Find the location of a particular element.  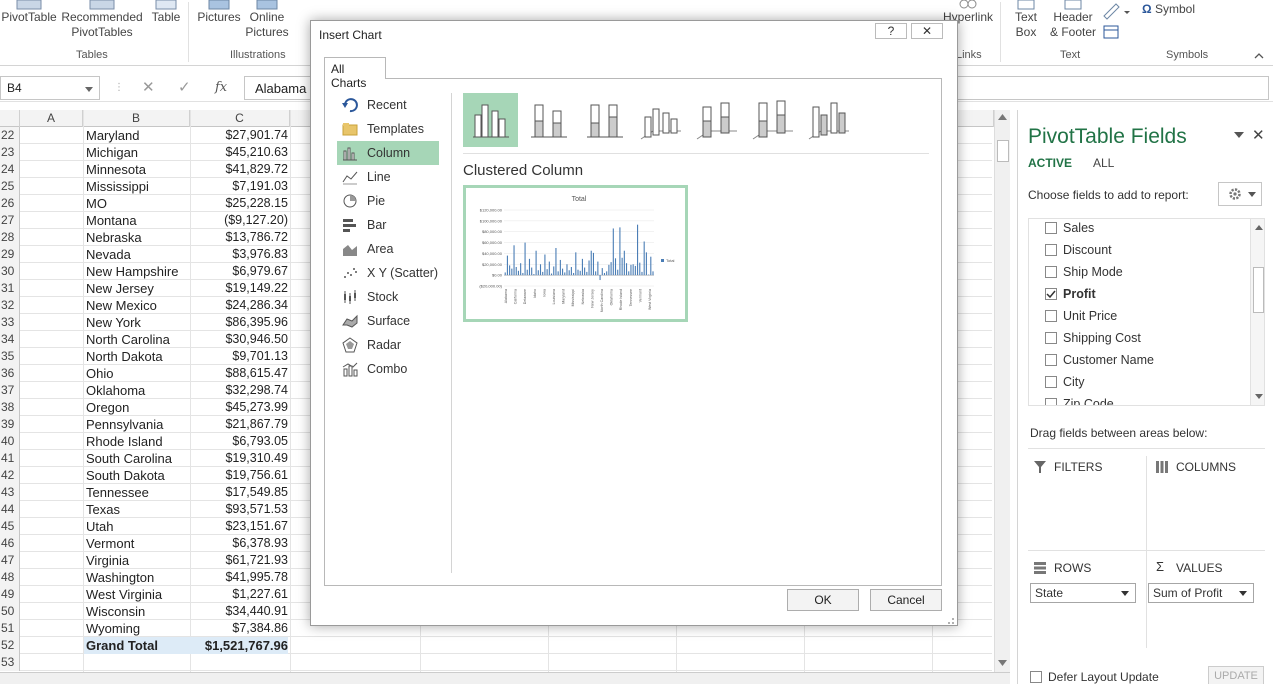

cell-profit: $41,995.78 is located at coordinates (237, 577).